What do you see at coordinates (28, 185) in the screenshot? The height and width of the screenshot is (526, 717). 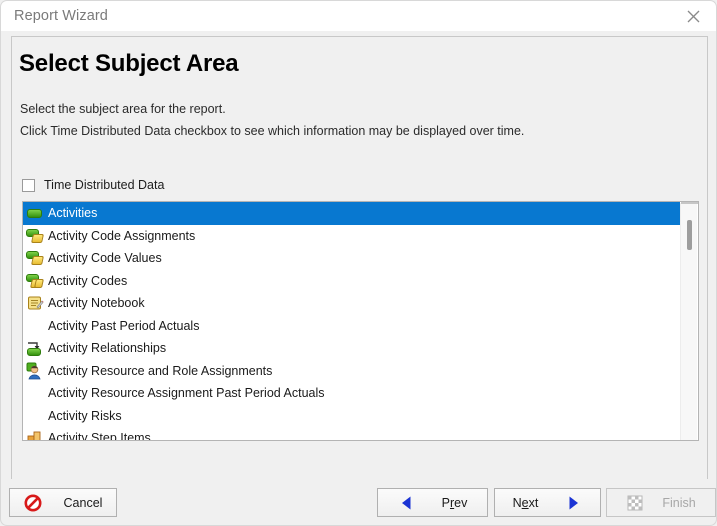 I see `time-distributed-data-checkbox` at bounding box center [28, 185].